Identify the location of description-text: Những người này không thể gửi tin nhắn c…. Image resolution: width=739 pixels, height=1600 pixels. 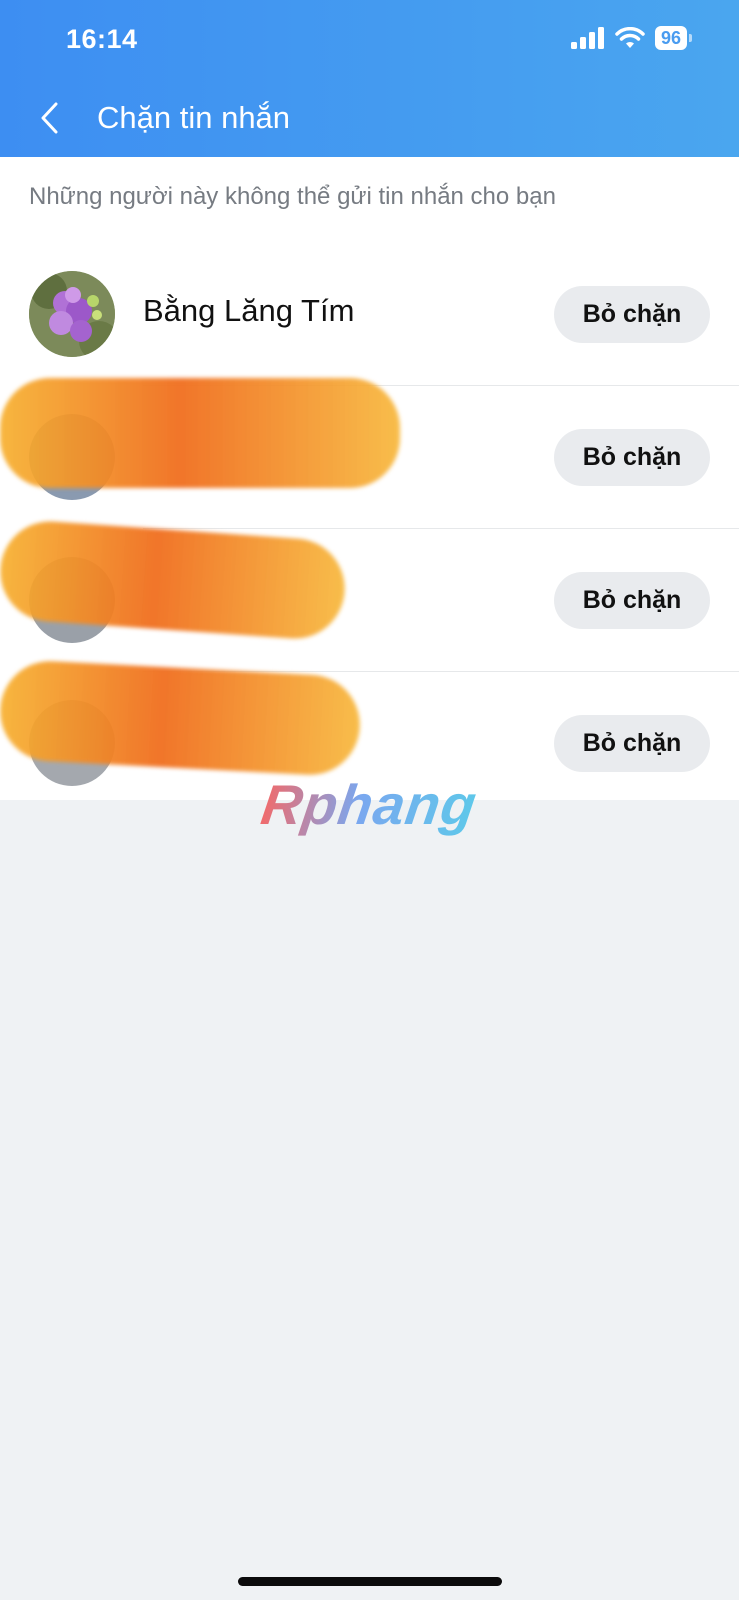
(292, 196).